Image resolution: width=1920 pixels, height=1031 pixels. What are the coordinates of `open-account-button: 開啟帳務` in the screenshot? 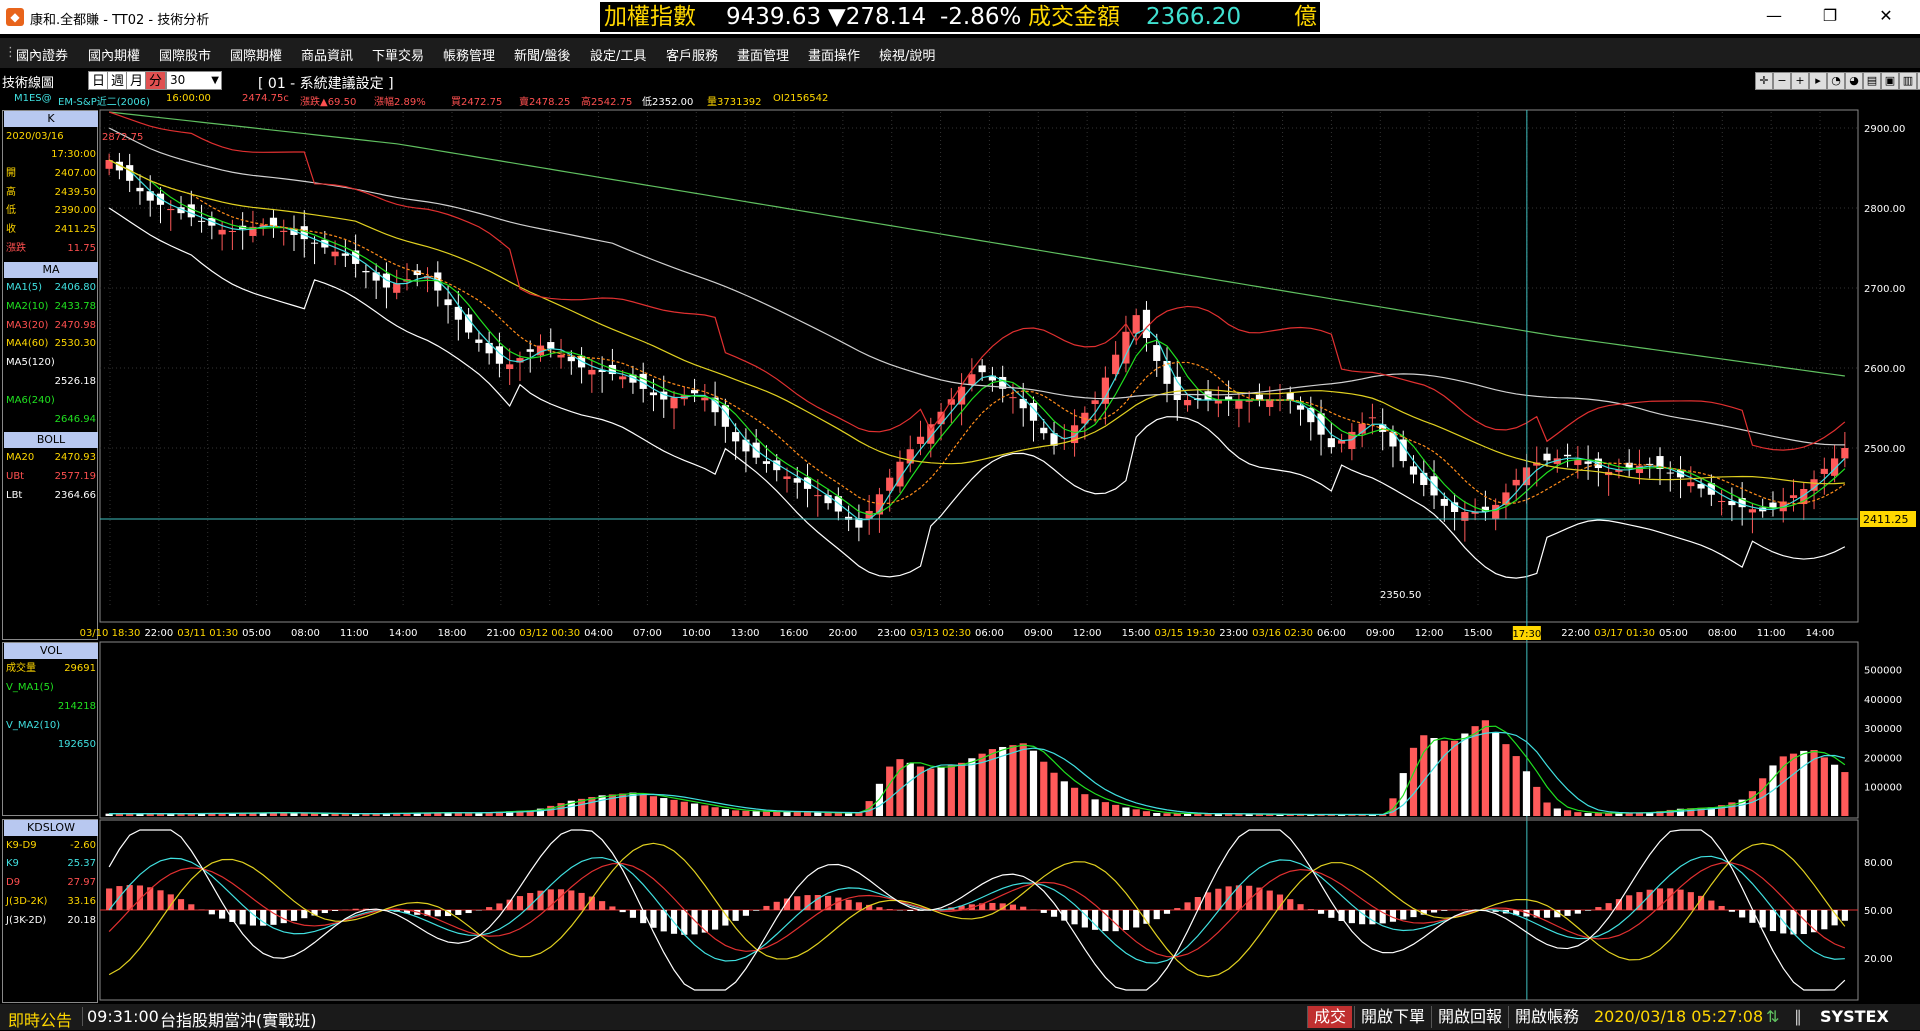 It's located at (1546, 1017).